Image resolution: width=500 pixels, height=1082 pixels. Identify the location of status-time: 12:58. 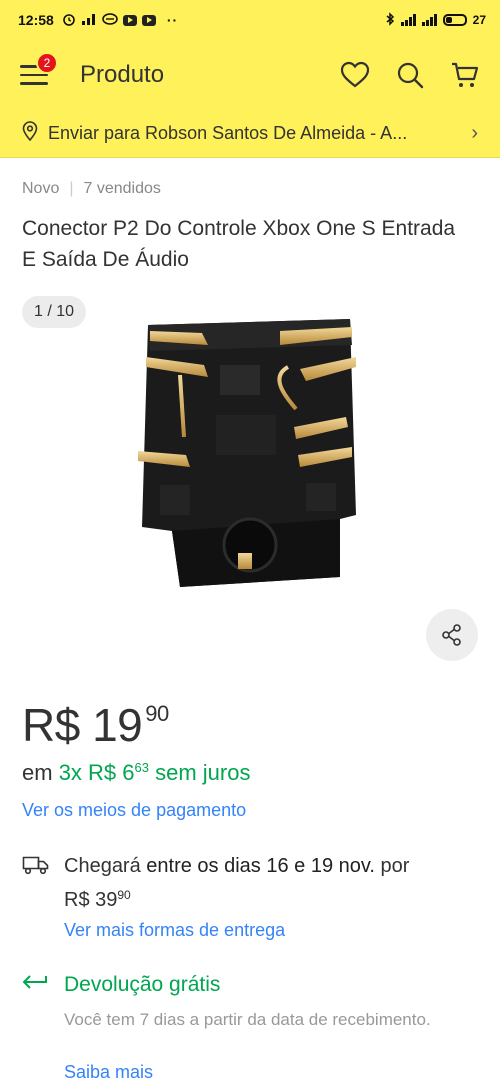
(36, 20).